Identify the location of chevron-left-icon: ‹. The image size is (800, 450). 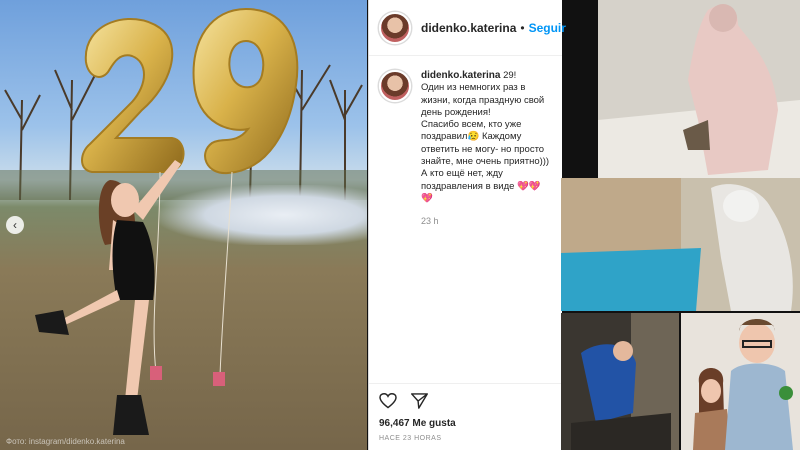
(15, 225).